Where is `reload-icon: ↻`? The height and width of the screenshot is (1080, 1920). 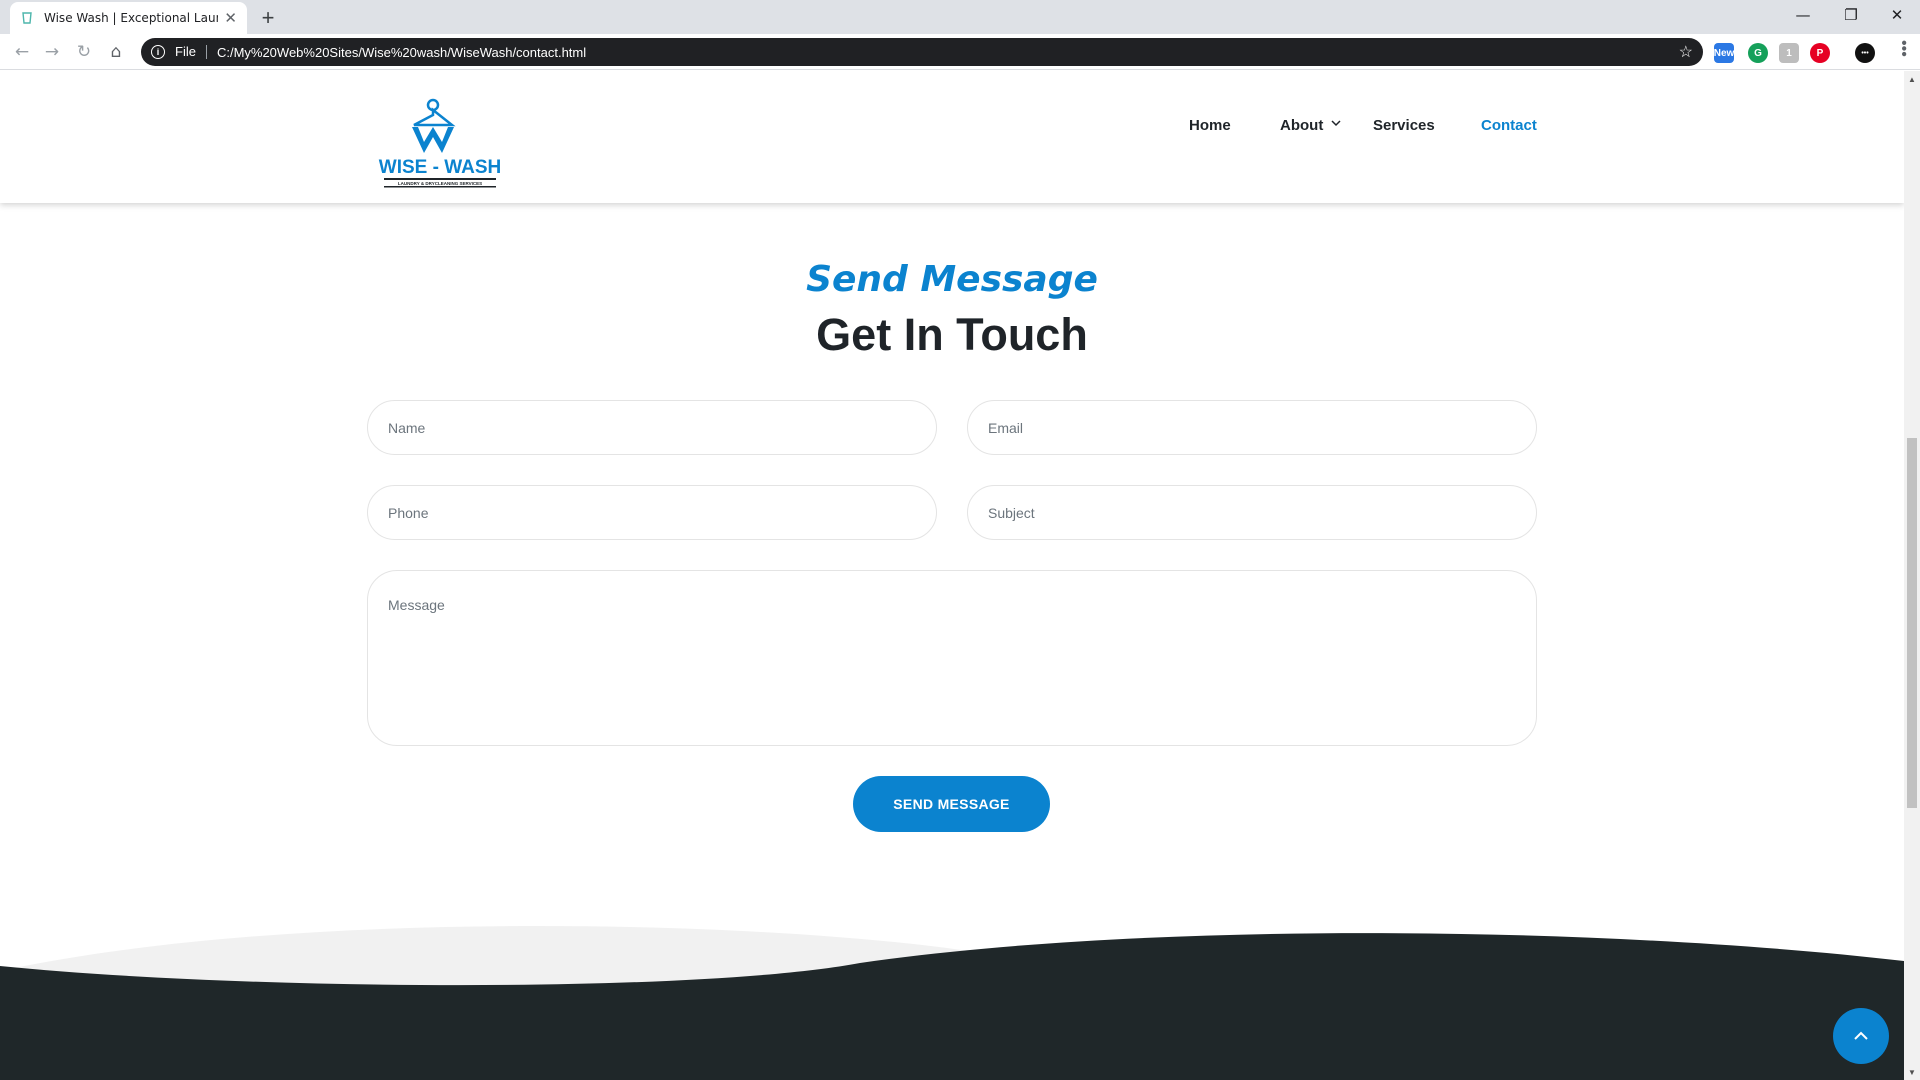 reload-icon: ↻ is located at coordinates (84, 52).